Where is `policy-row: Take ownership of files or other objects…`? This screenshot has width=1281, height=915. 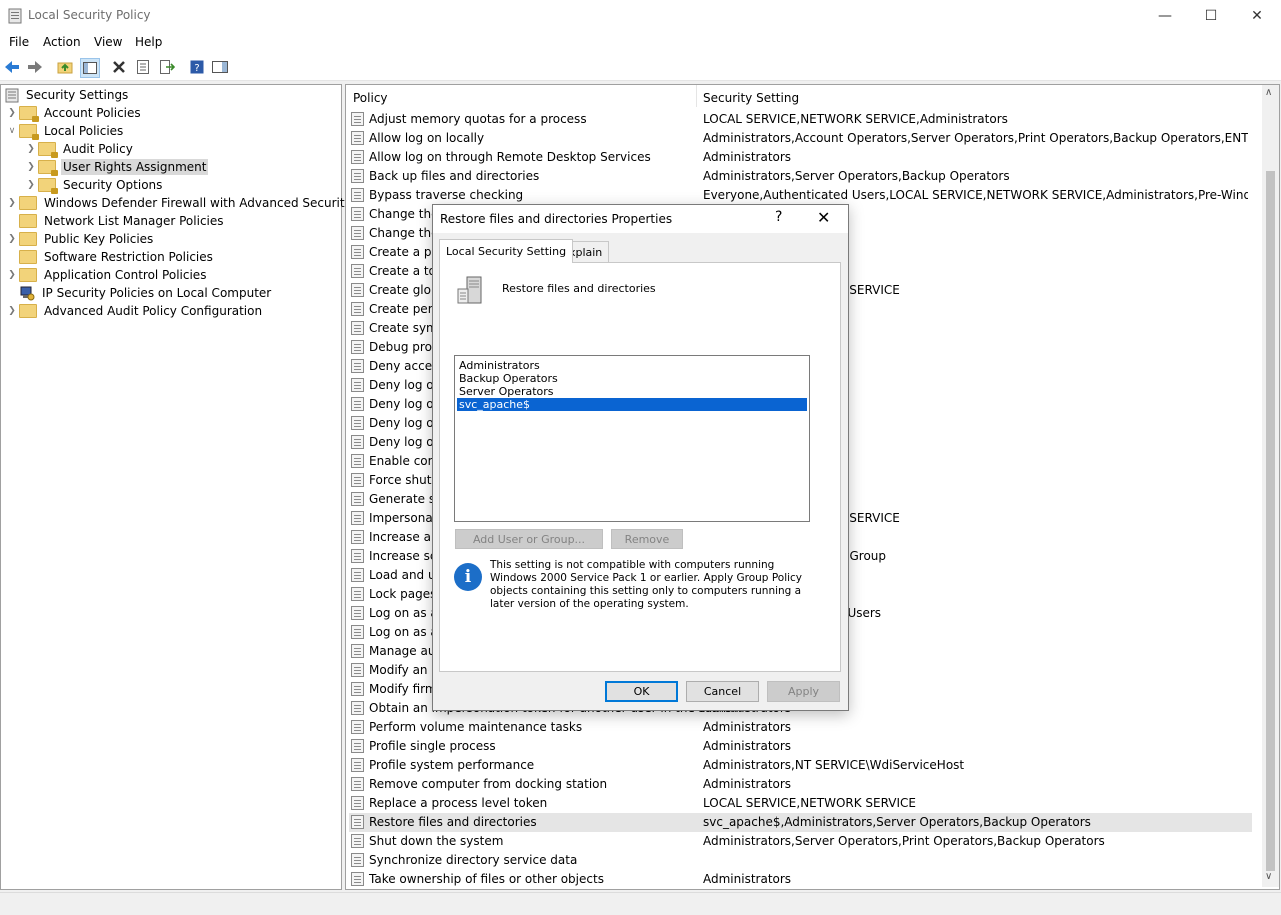 policy-row: Take ownership of files or other objects… is located at coordinates (800, 879).